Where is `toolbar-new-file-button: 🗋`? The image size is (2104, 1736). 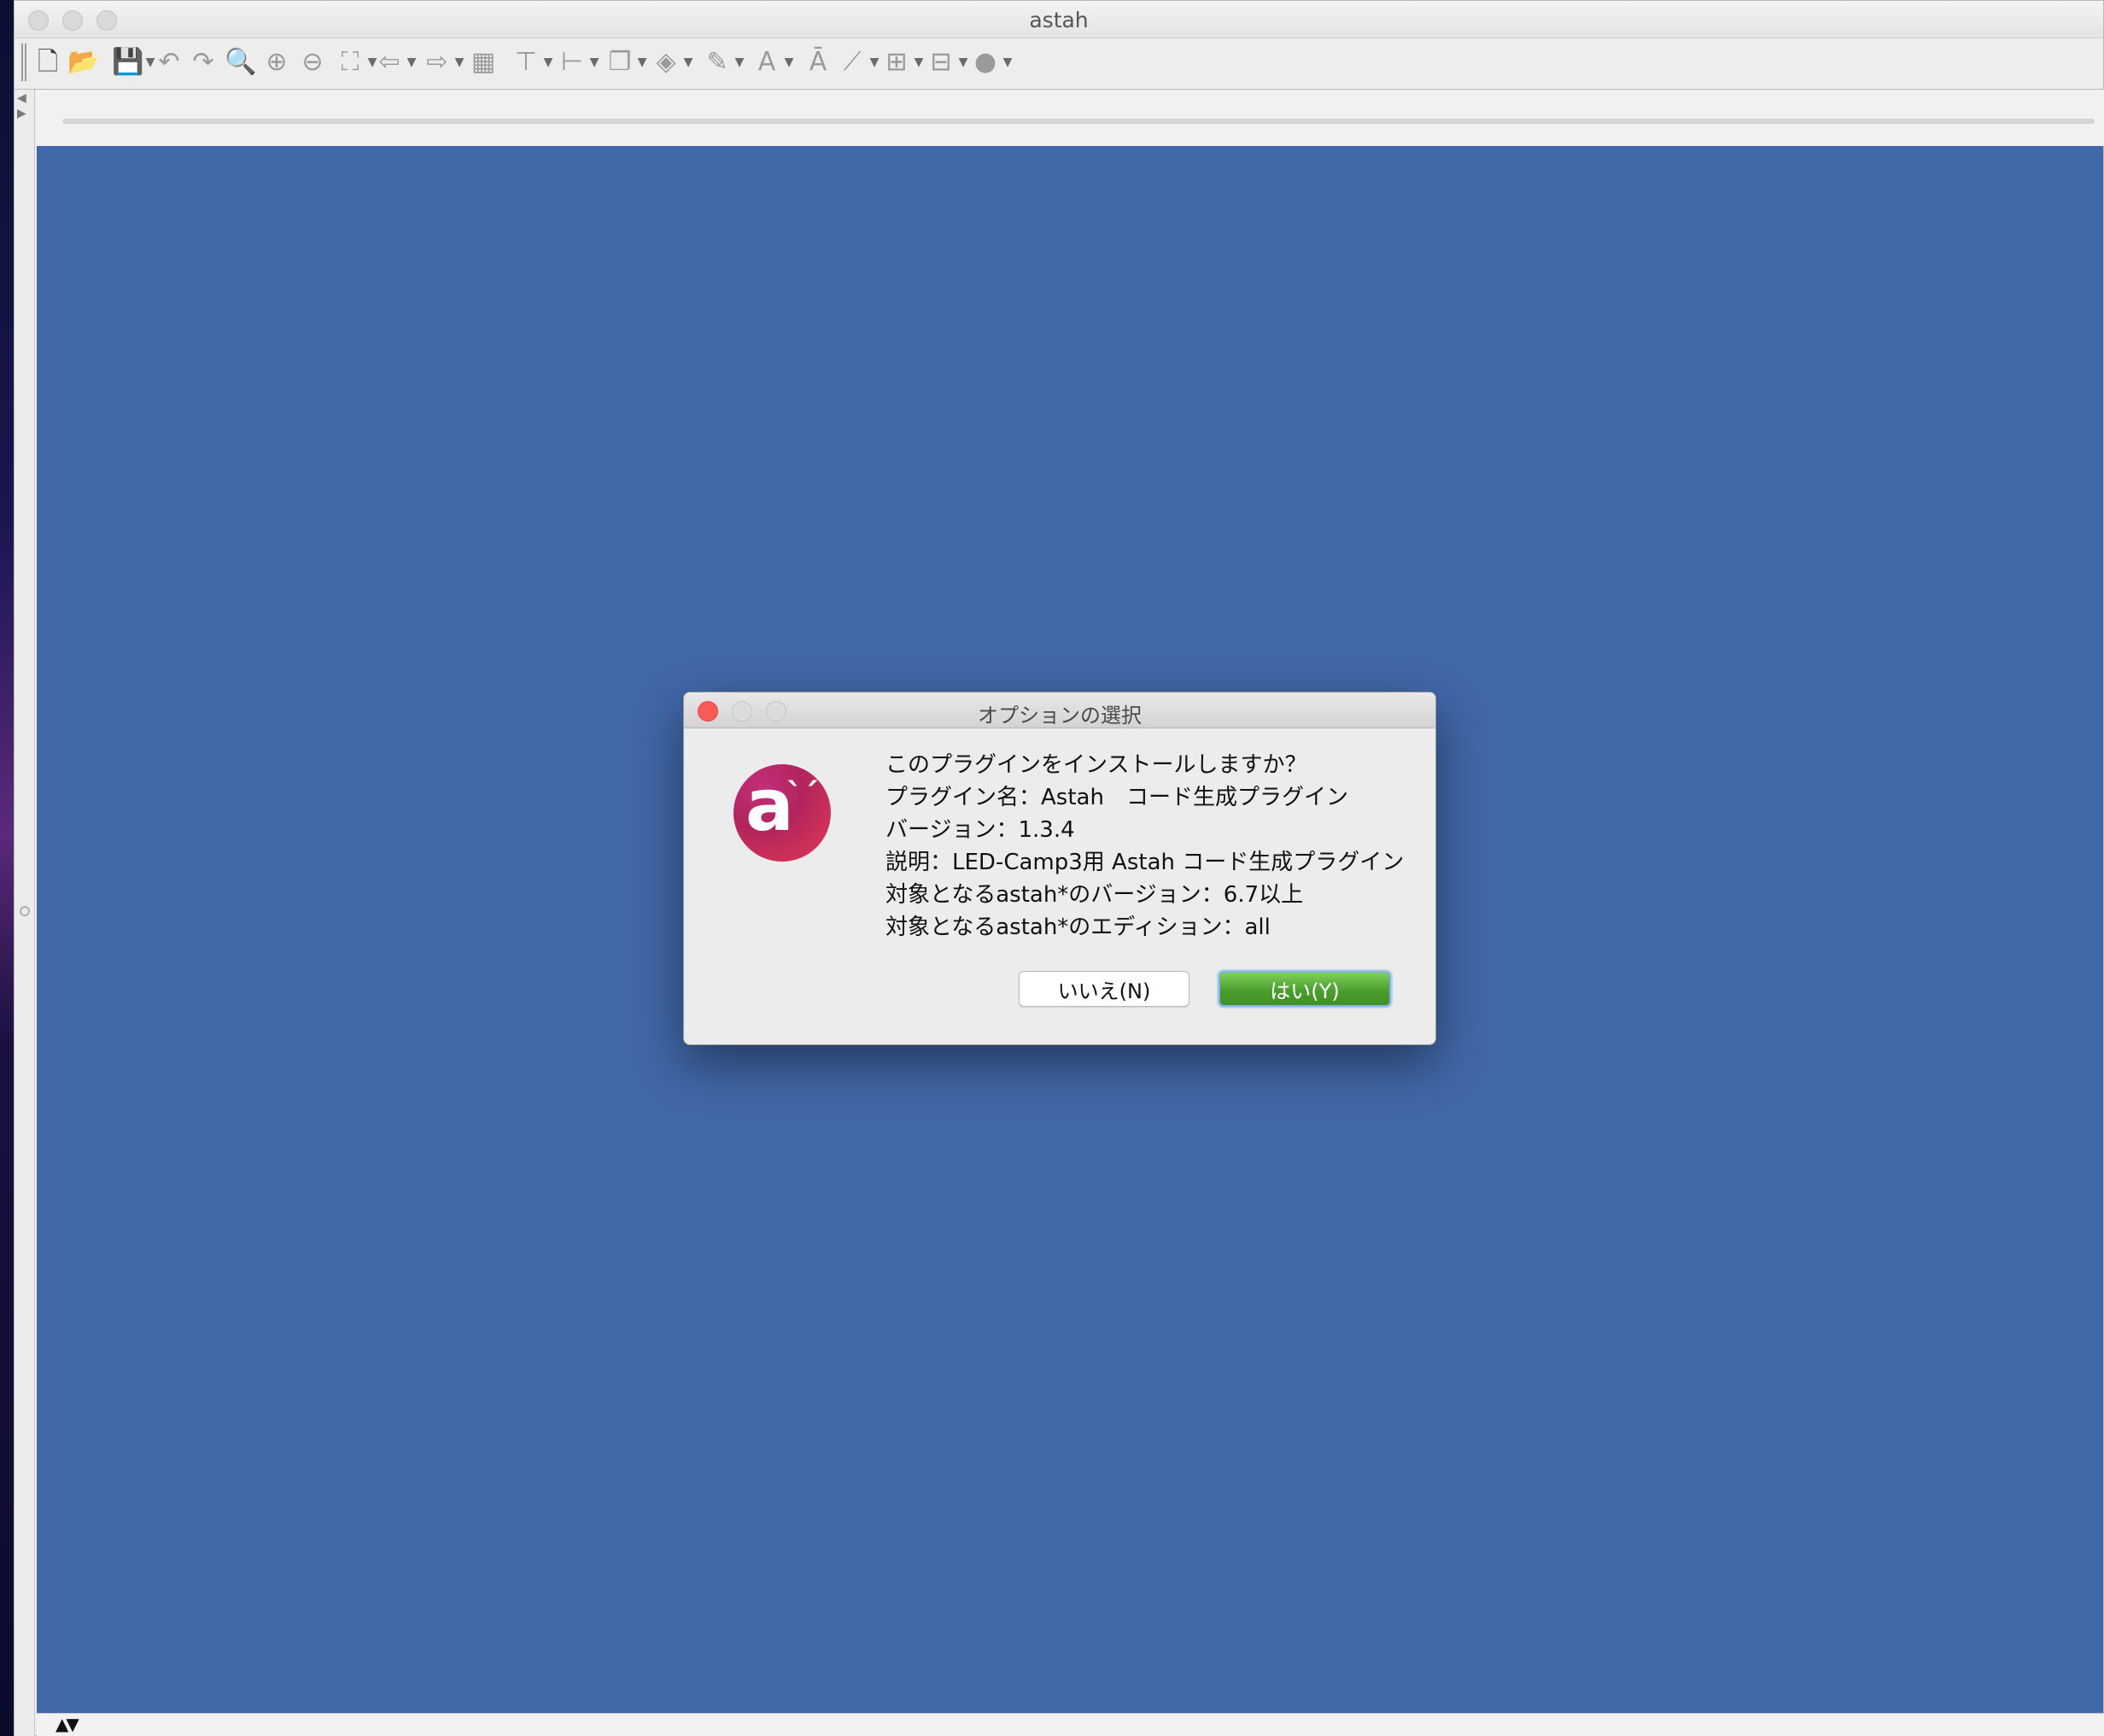 toolbar-new-file-button: 🗋 is located at coordinates (48, 63).